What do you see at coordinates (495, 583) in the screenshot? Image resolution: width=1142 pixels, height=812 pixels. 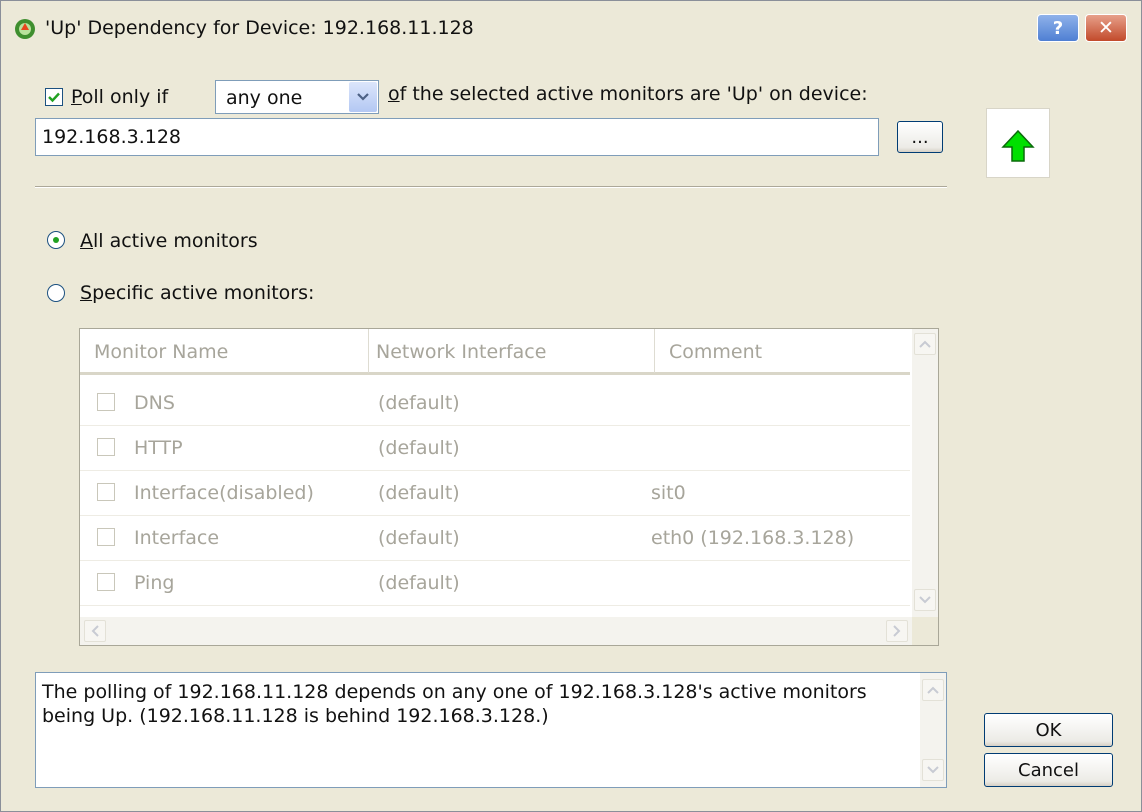 I see `table-row: Ping (default)` at bounding box center [495, 583].